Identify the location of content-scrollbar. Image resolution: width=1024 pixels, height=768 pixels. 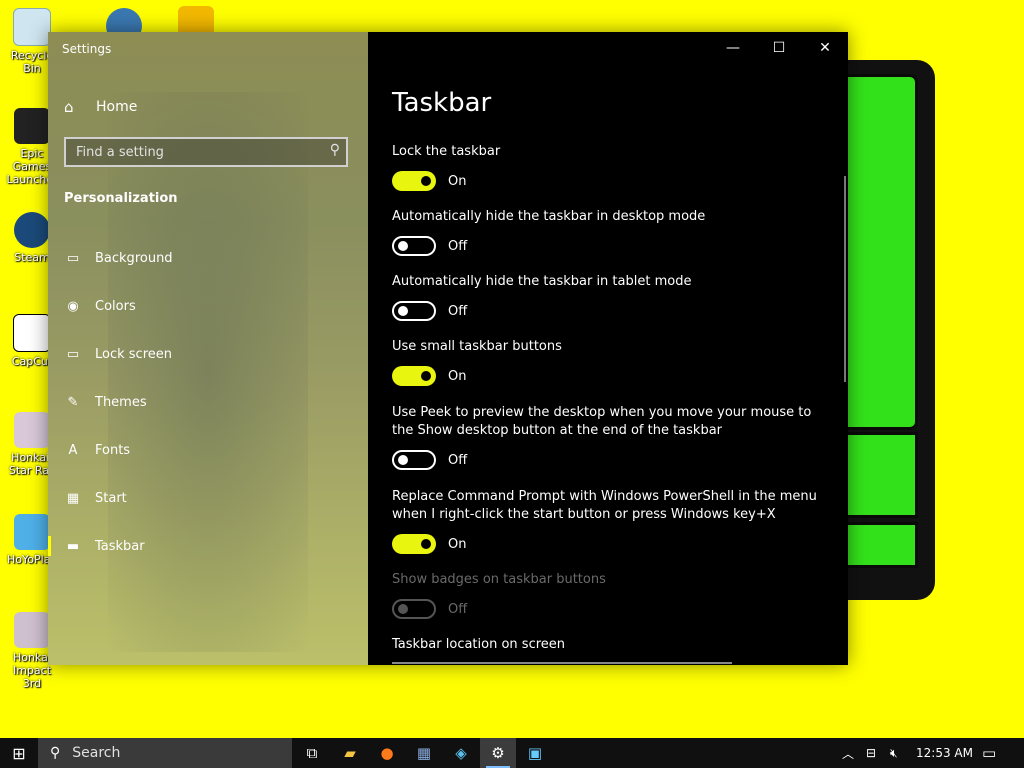
(845, 279).